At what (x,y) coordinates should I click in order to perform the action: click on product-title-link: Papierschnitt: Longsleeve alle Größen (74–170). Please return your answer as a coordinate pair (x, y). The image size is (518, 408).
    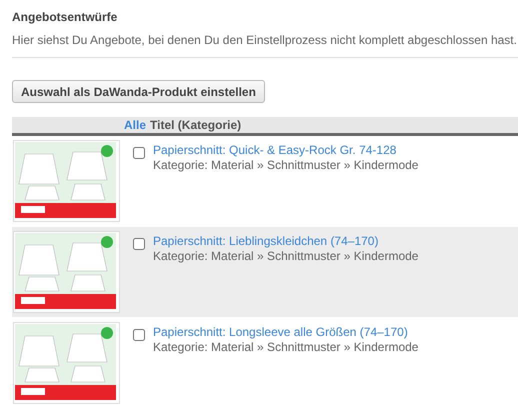
    Looking at the image, I should click on (285, 332).